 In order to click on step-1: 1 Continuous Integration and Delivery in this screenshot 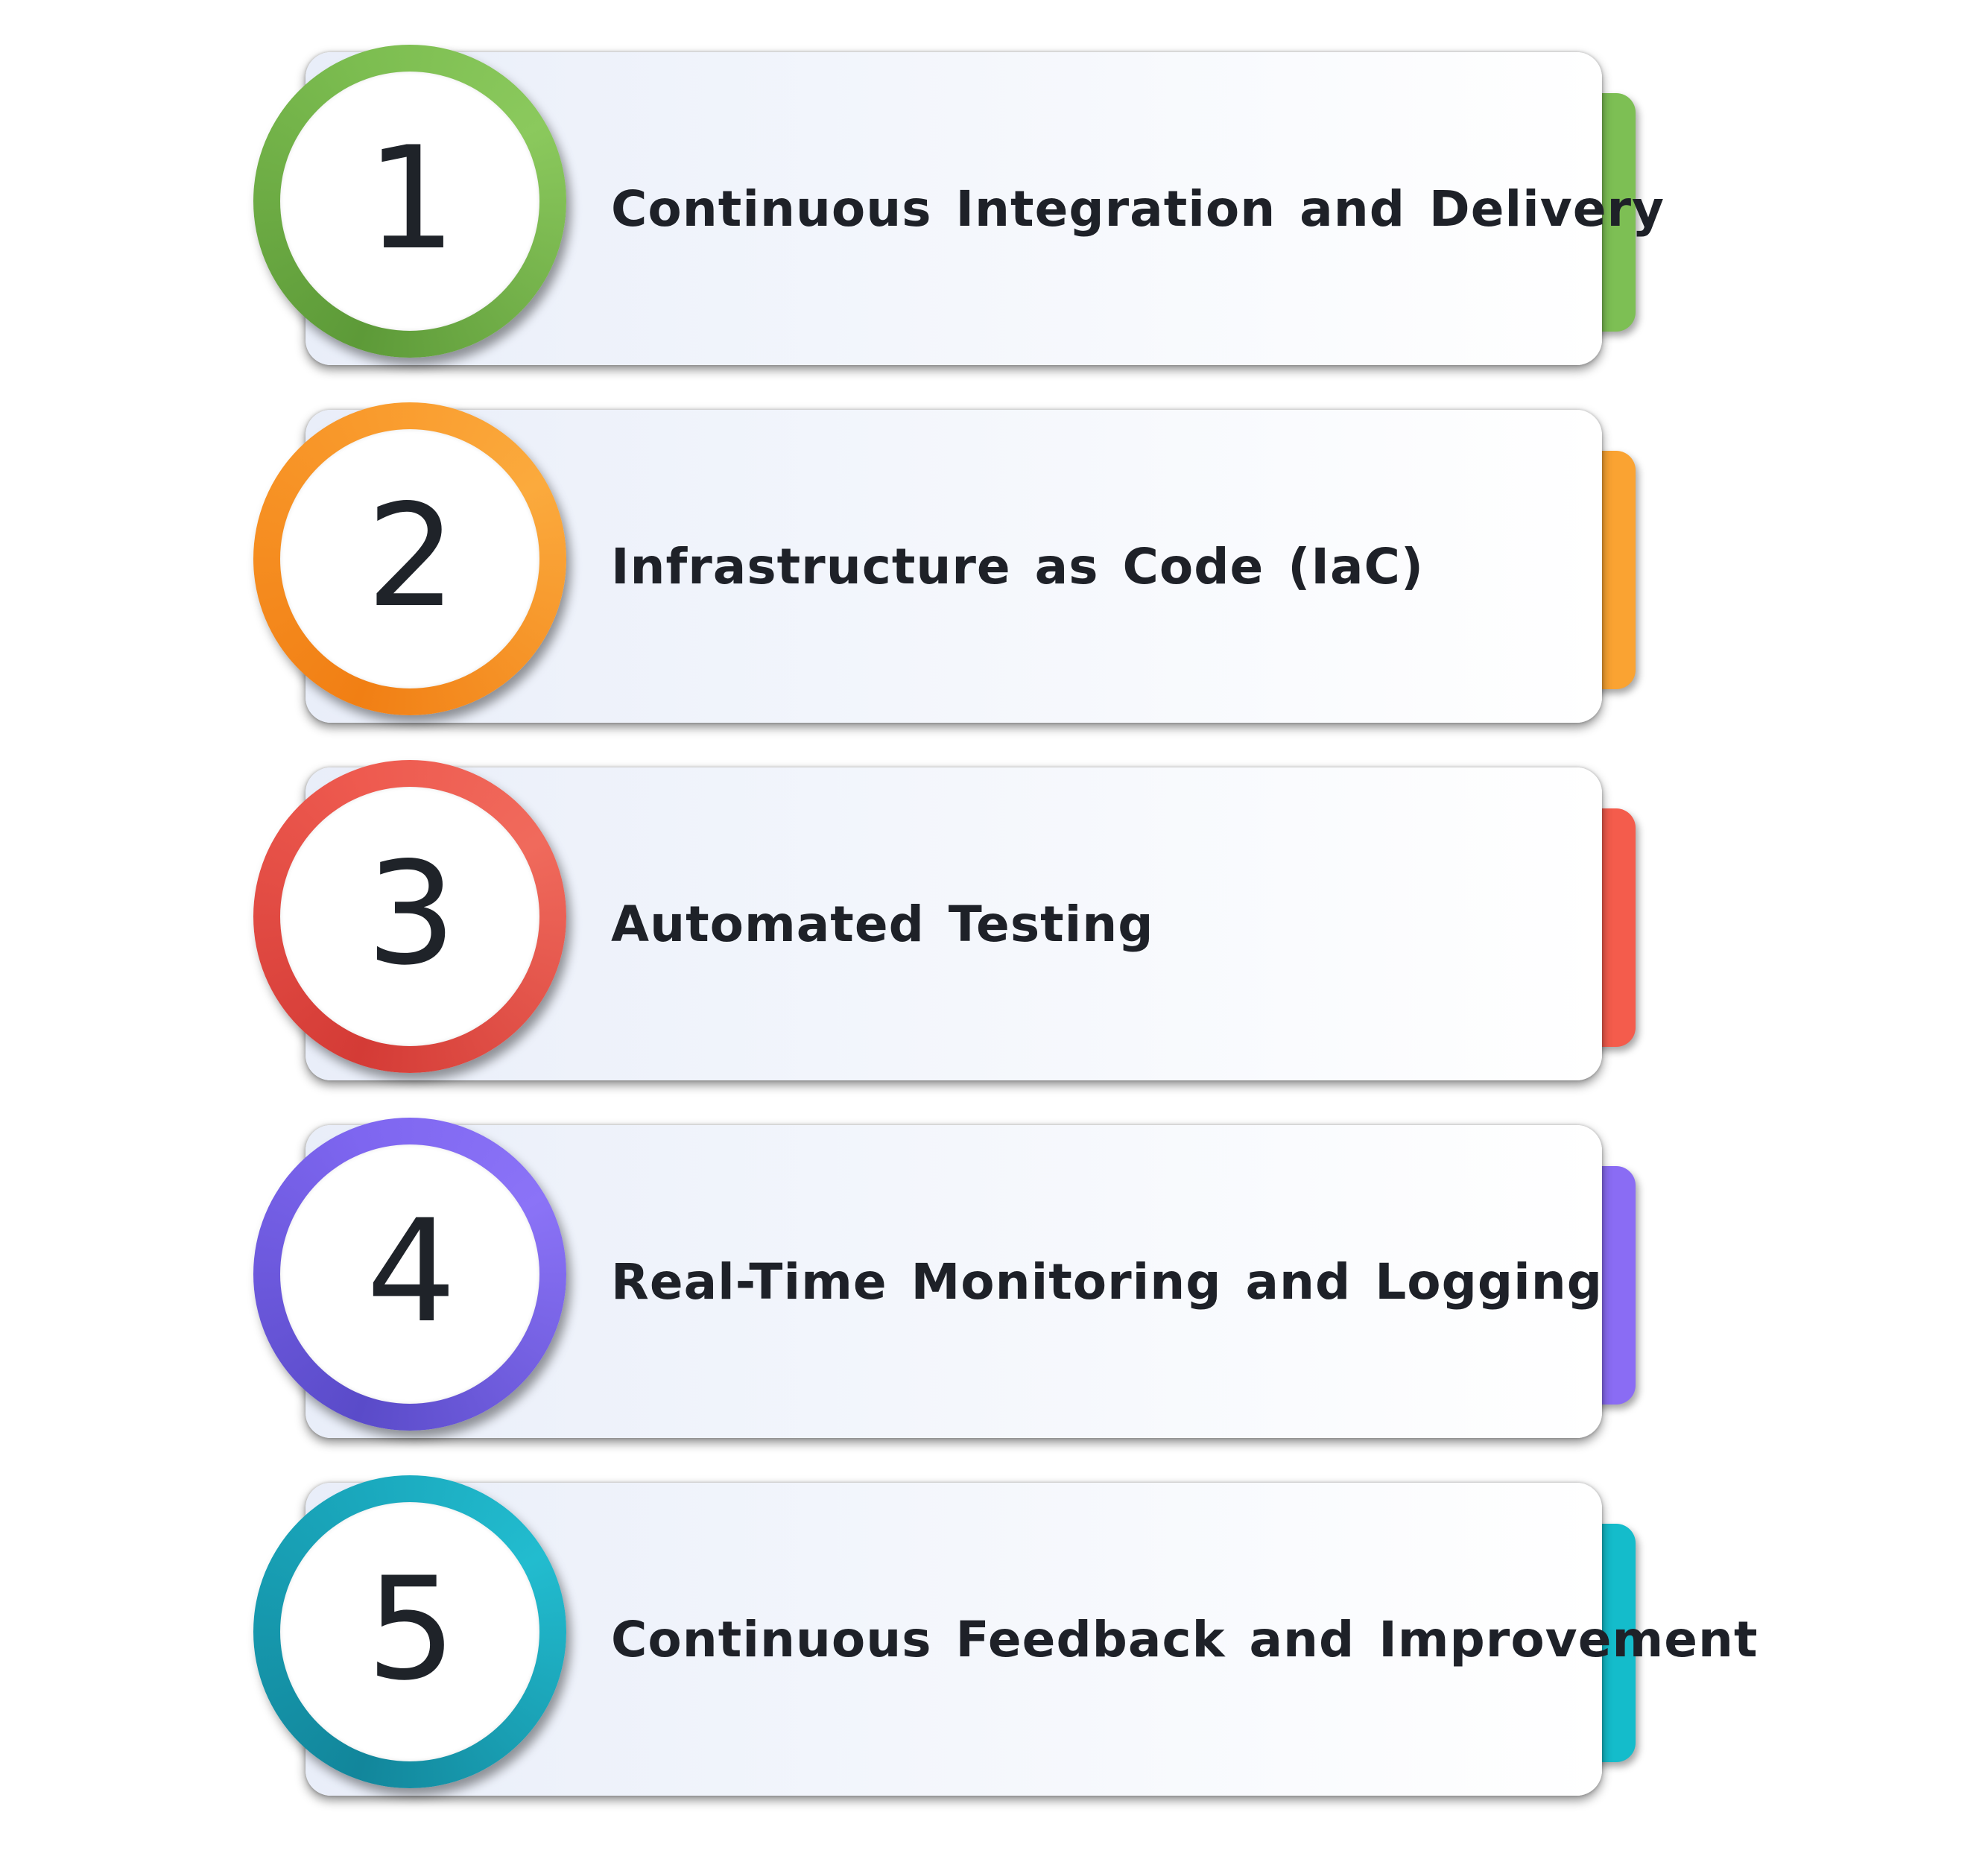, I will do `click(961, 209)`.